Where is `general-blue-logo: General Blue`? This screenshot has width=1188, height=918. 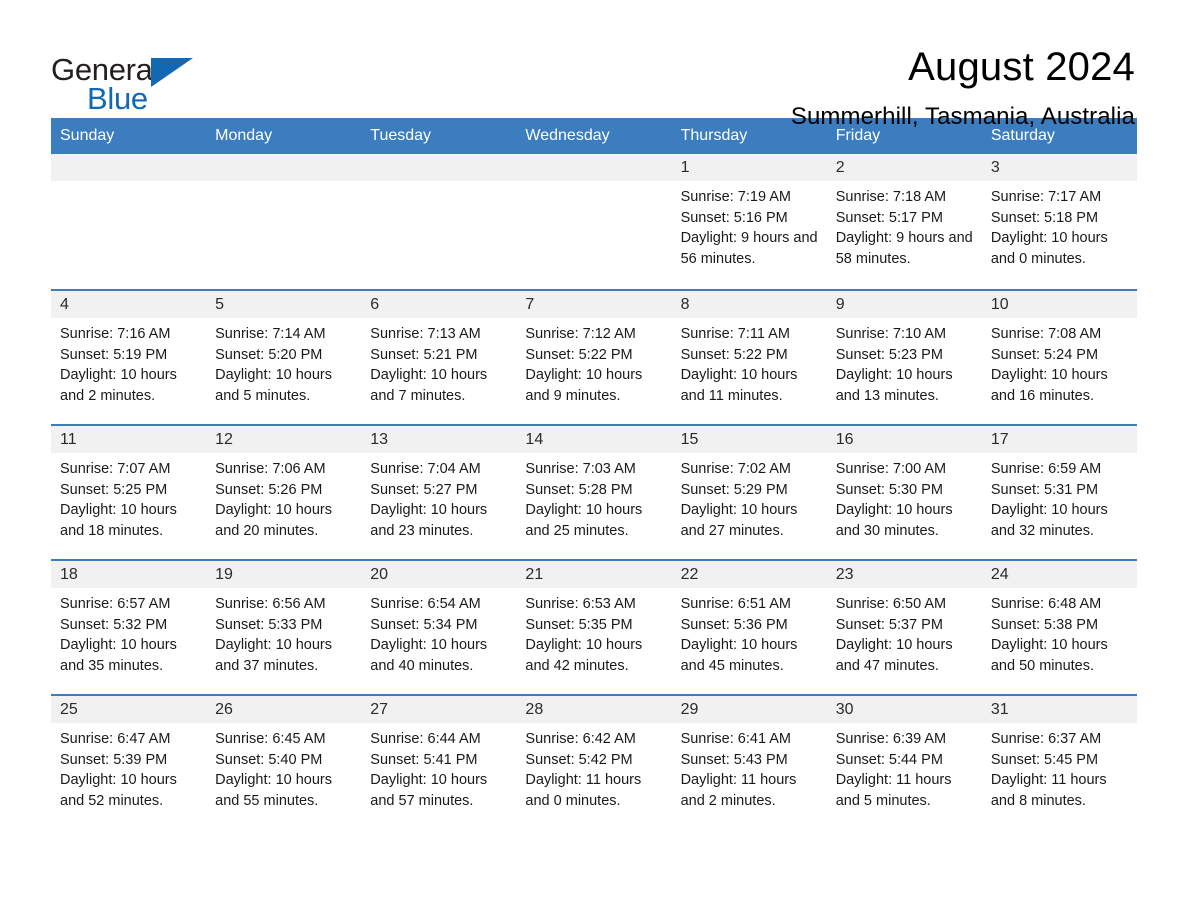
general-blue-logo: General Blue is located at coordinates (126, 79).